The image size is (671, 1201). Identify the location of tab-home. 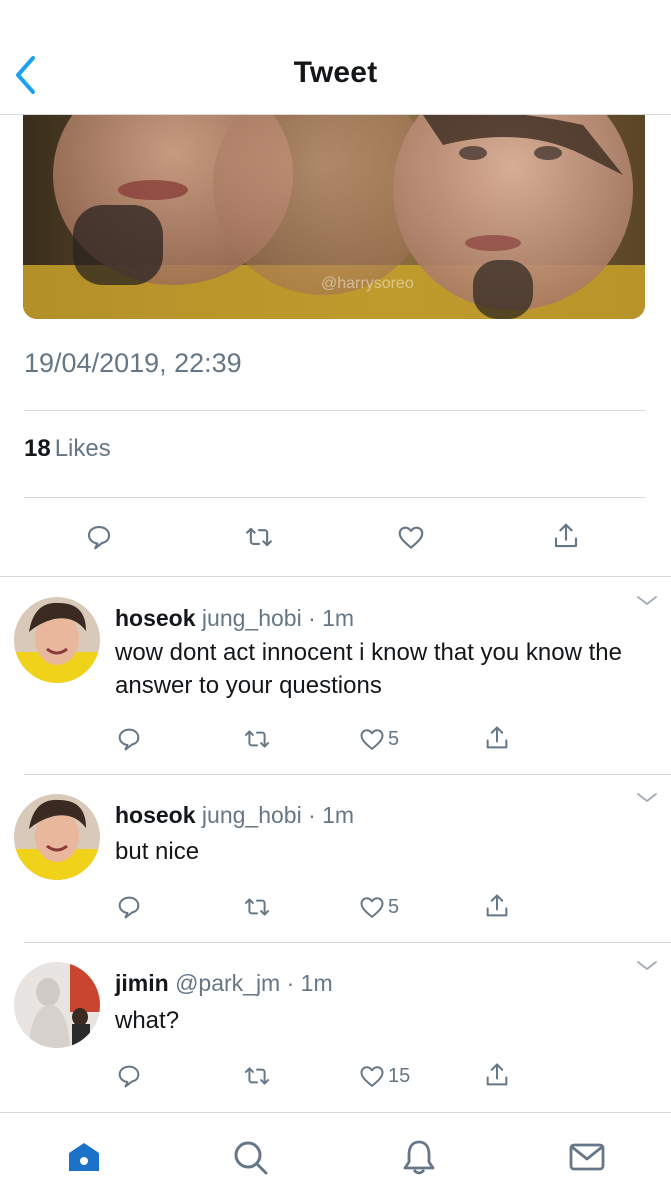
(84, 1157).